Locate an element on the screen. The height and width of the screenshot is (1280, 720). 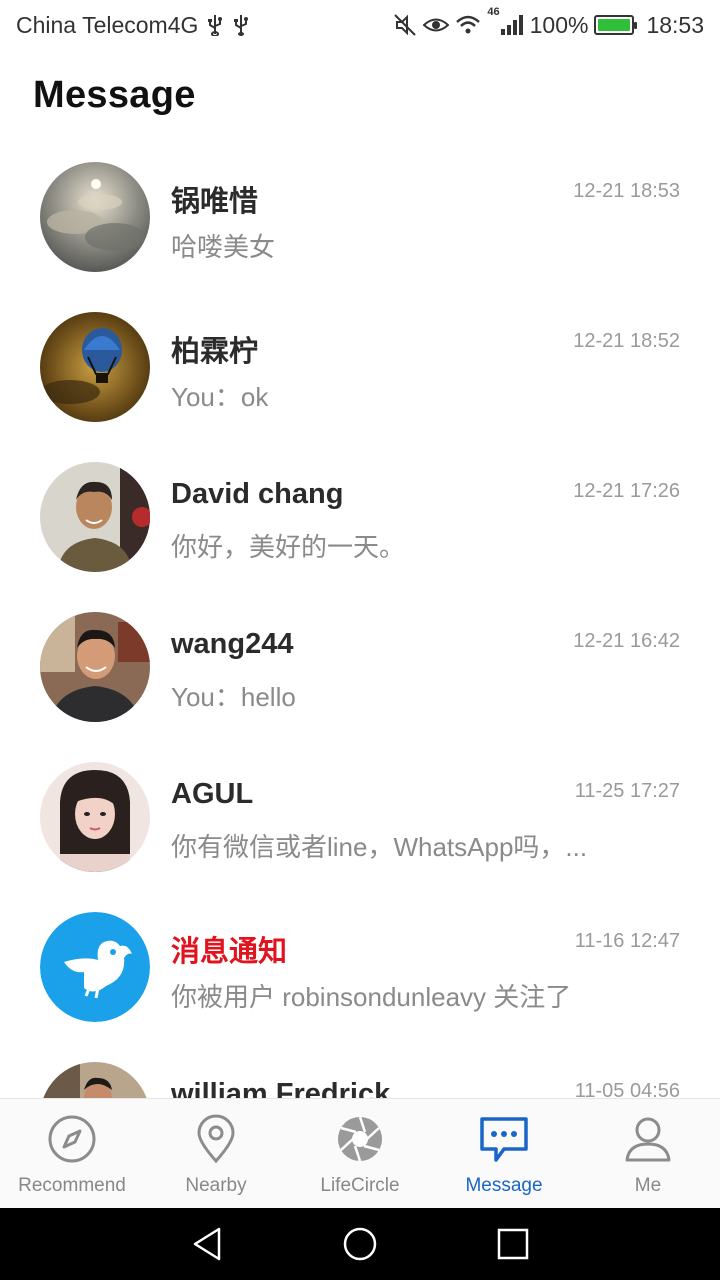
chat-bubble-icon is located at coordinates (504, 1139).